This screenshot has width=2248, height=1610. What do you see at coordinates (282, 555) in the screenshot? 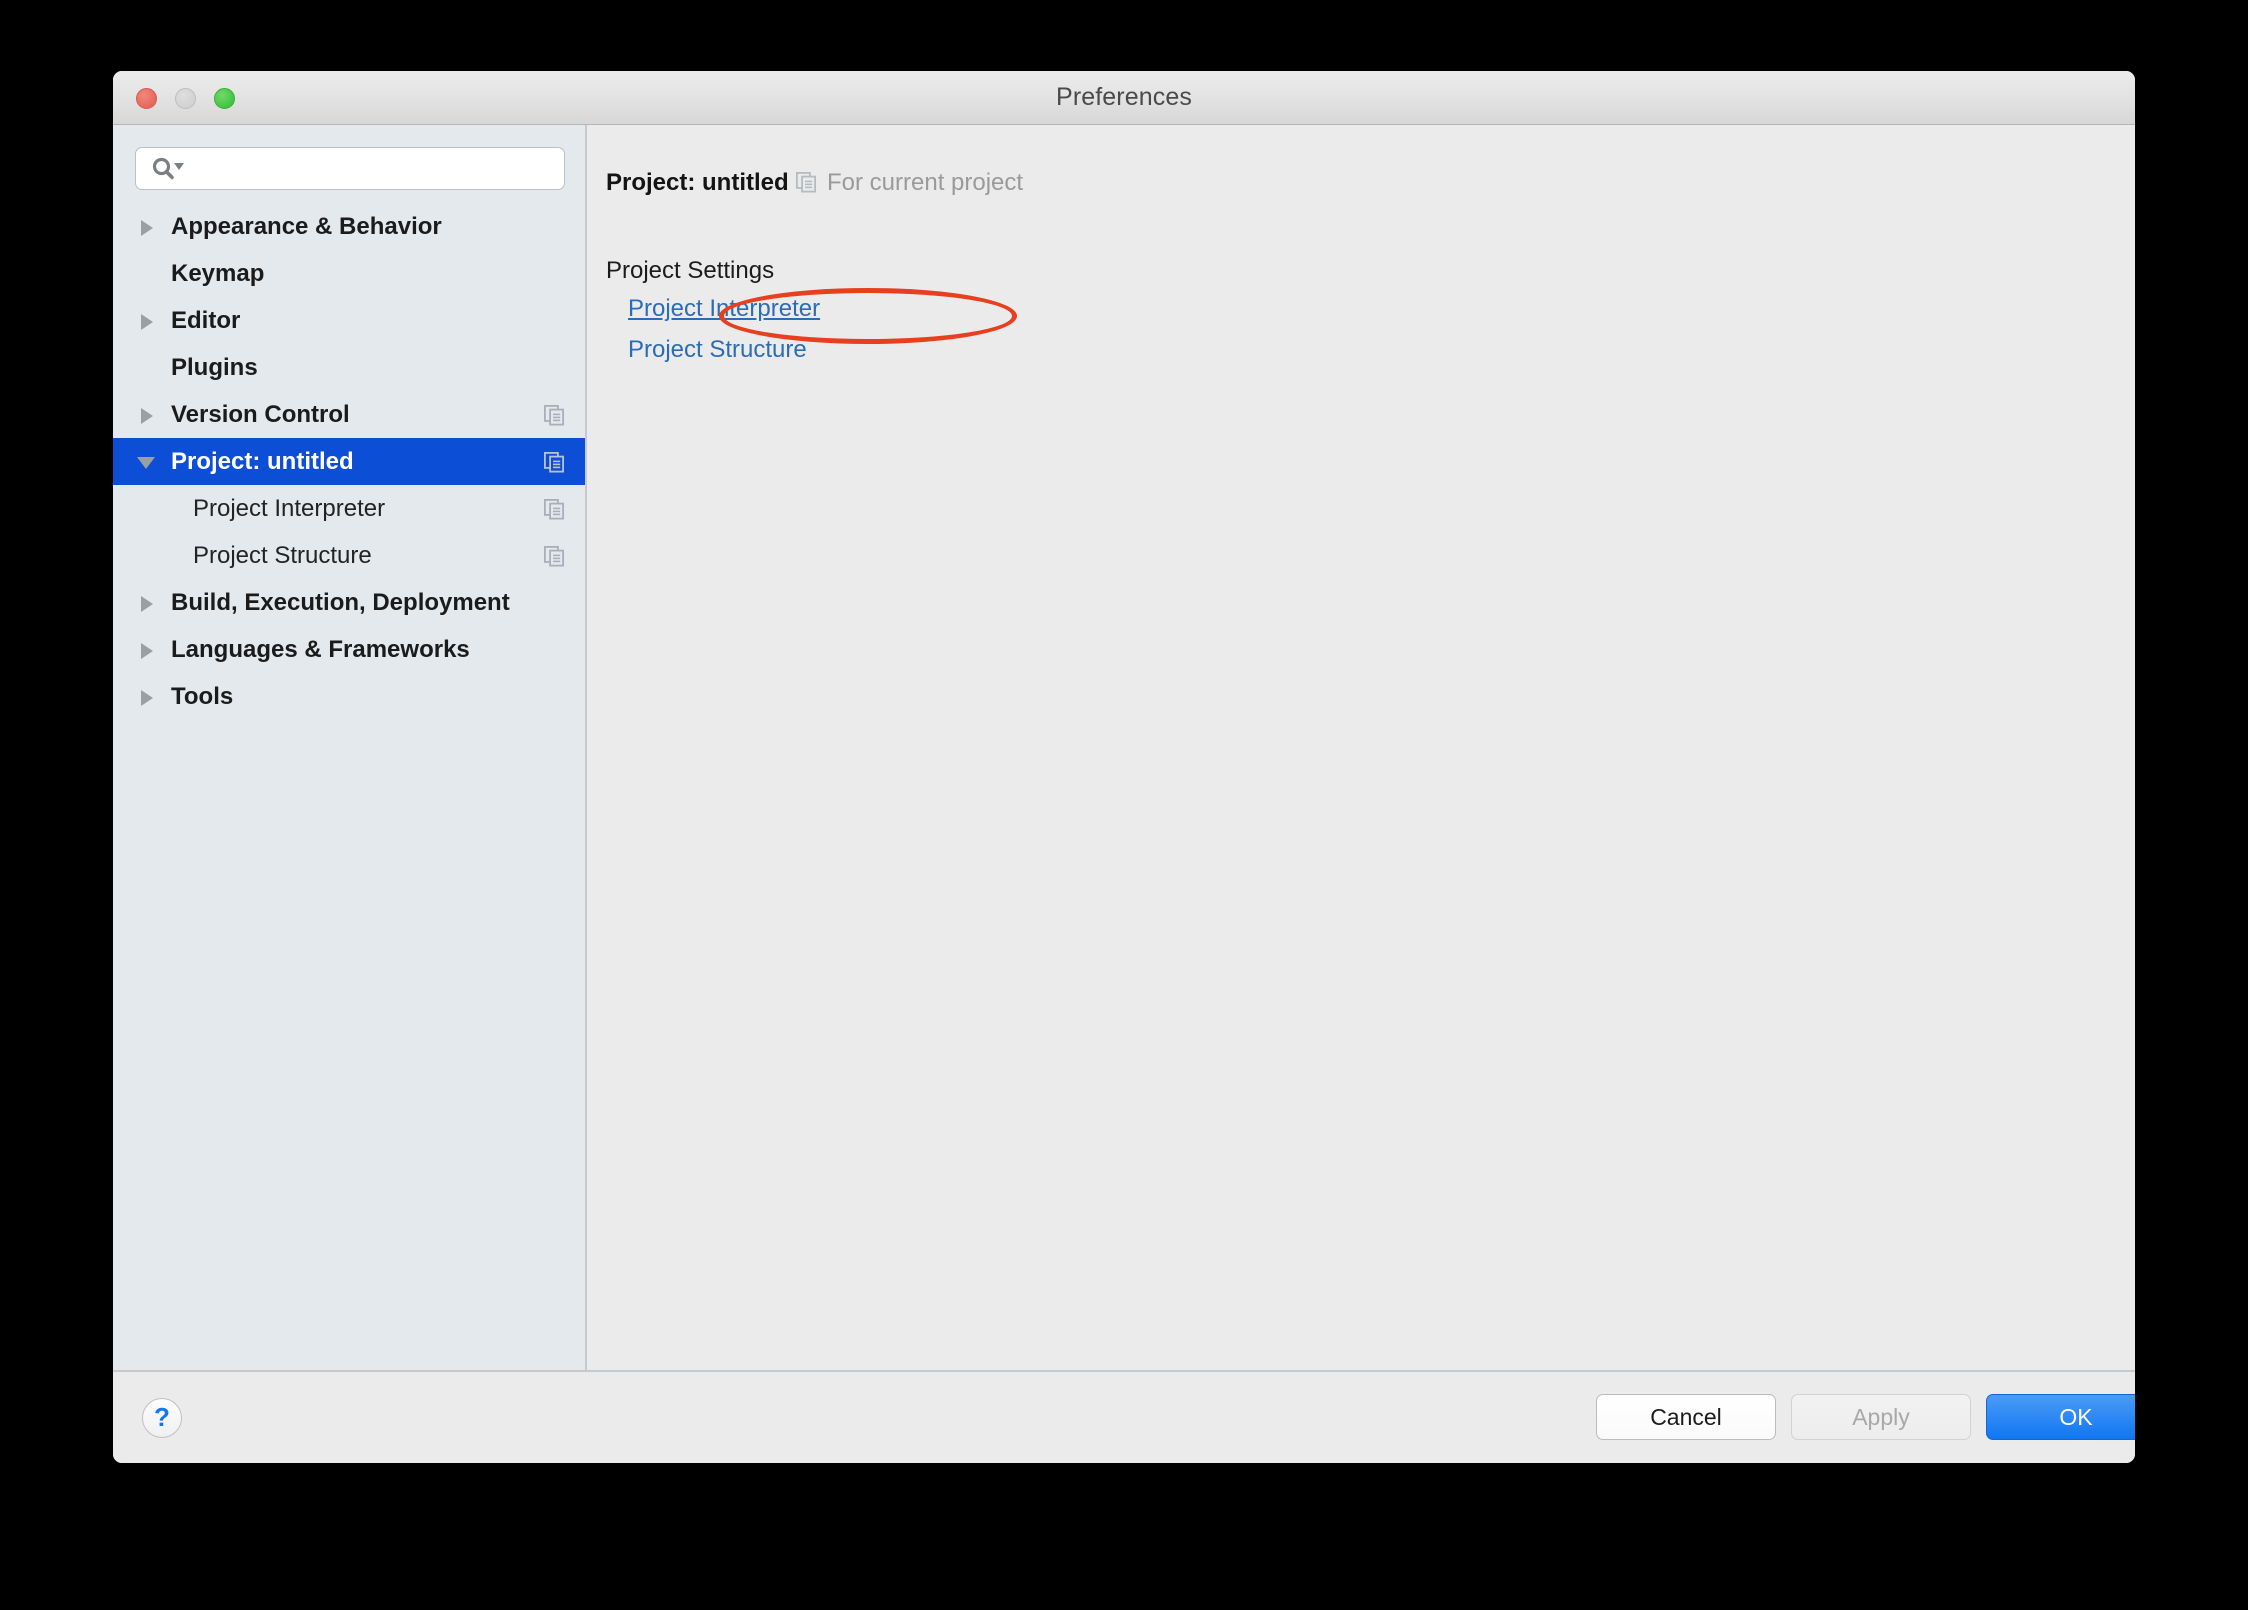
I see `sidebar-item-label: Project Structure` at bounding box center [282, 555].